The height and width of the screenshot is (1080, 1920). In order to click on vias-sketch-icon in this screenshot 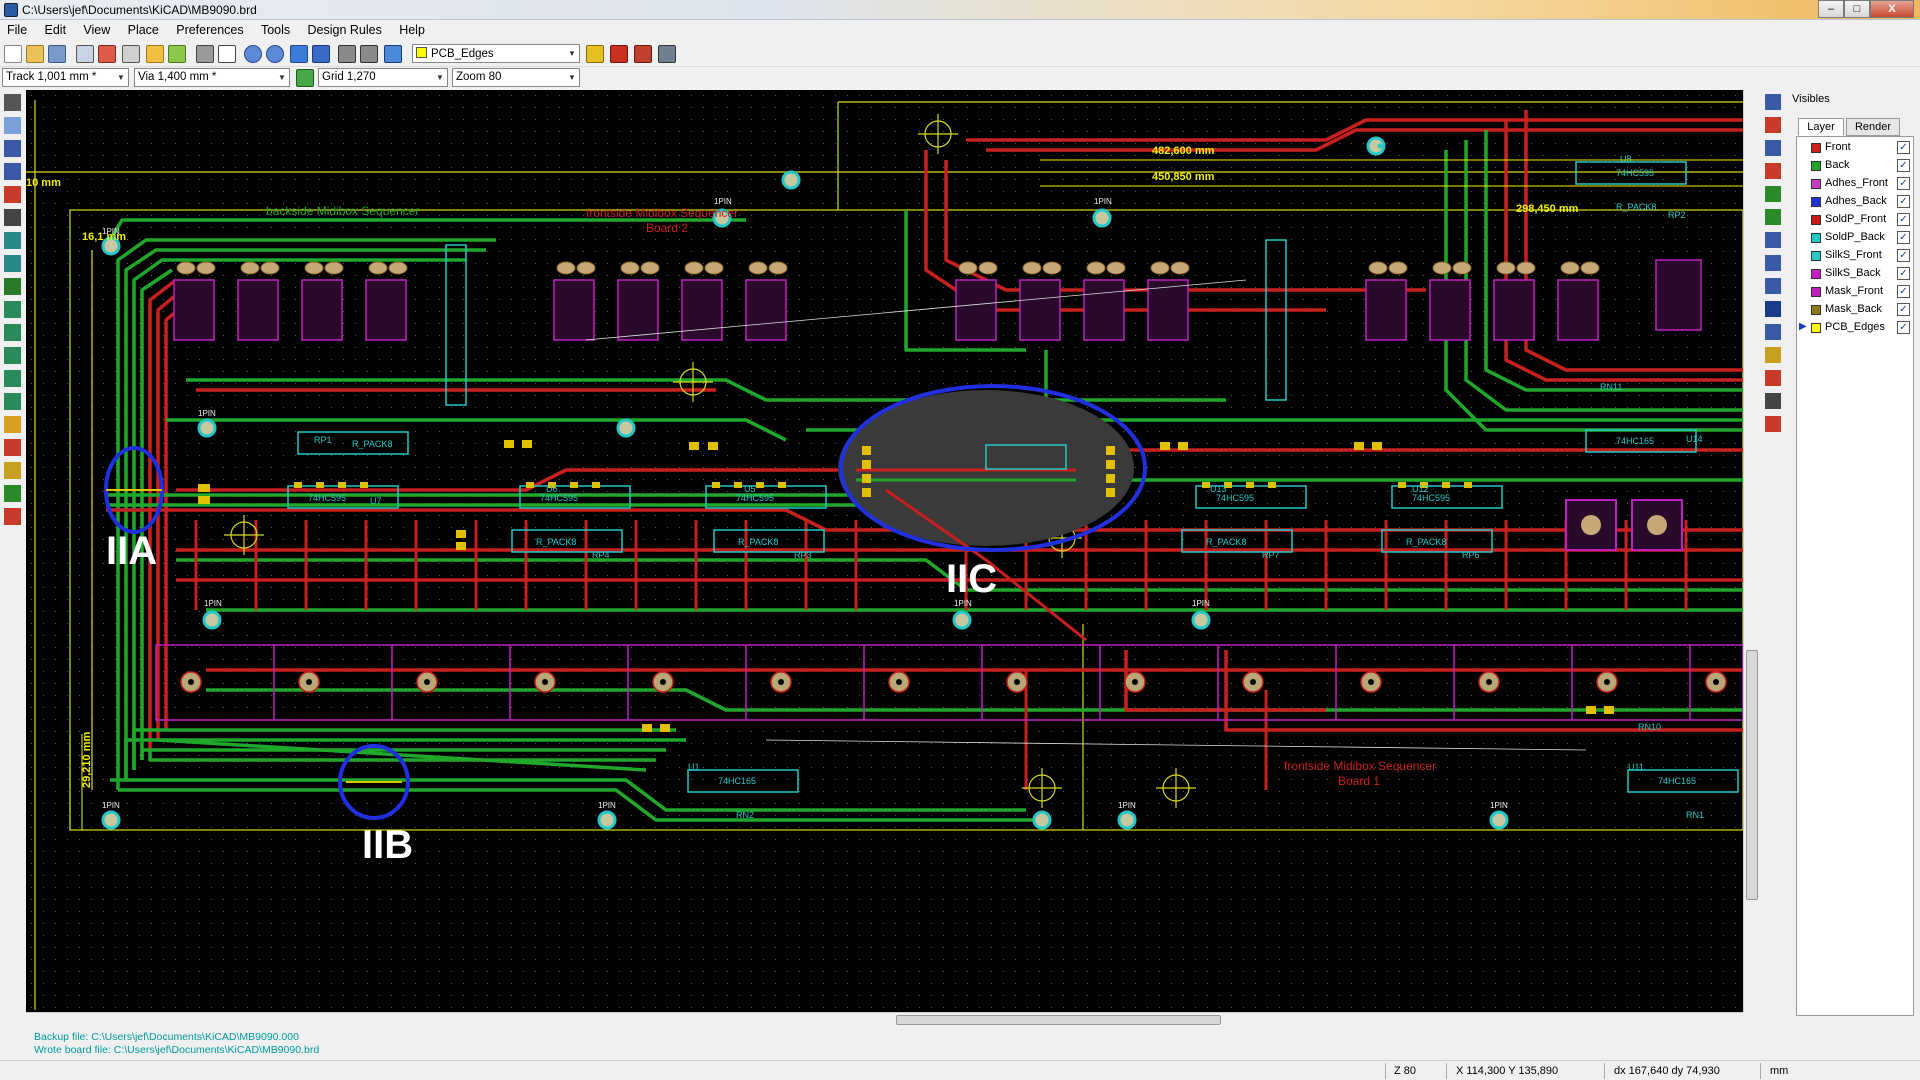, I will do `click(12, 378)`.